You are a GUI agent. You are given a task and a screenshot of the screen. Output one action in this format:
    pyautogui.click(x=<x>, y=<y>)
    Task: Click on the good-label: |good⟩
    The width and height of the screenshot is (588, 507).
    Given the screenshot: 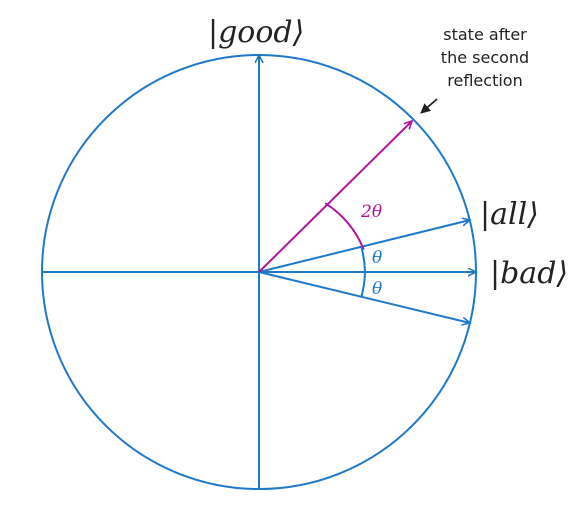 What is the action you would take?
    pyautogui.click(x=256, y=32)
    